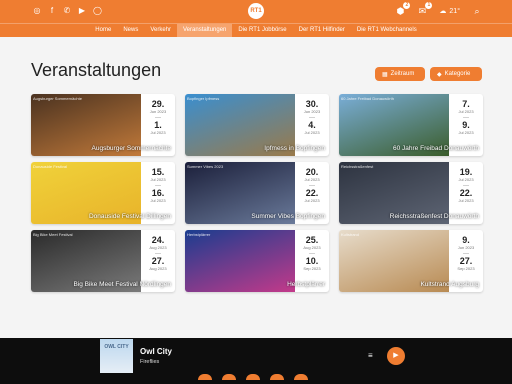 This screenshot has width=512, height=384. Describe the element at coordinates (466, 240) in the screenshot. I see `start-day: 9.` at that location.